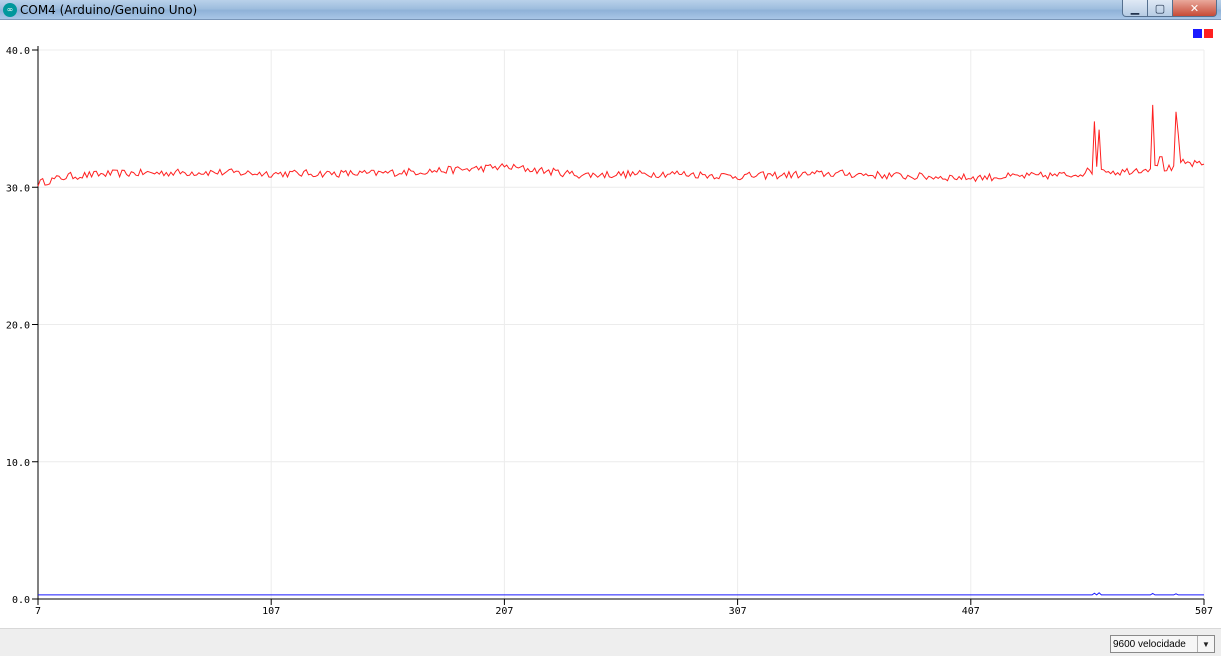  I want to click on minimize-button: ▁, so click(1135, 8).